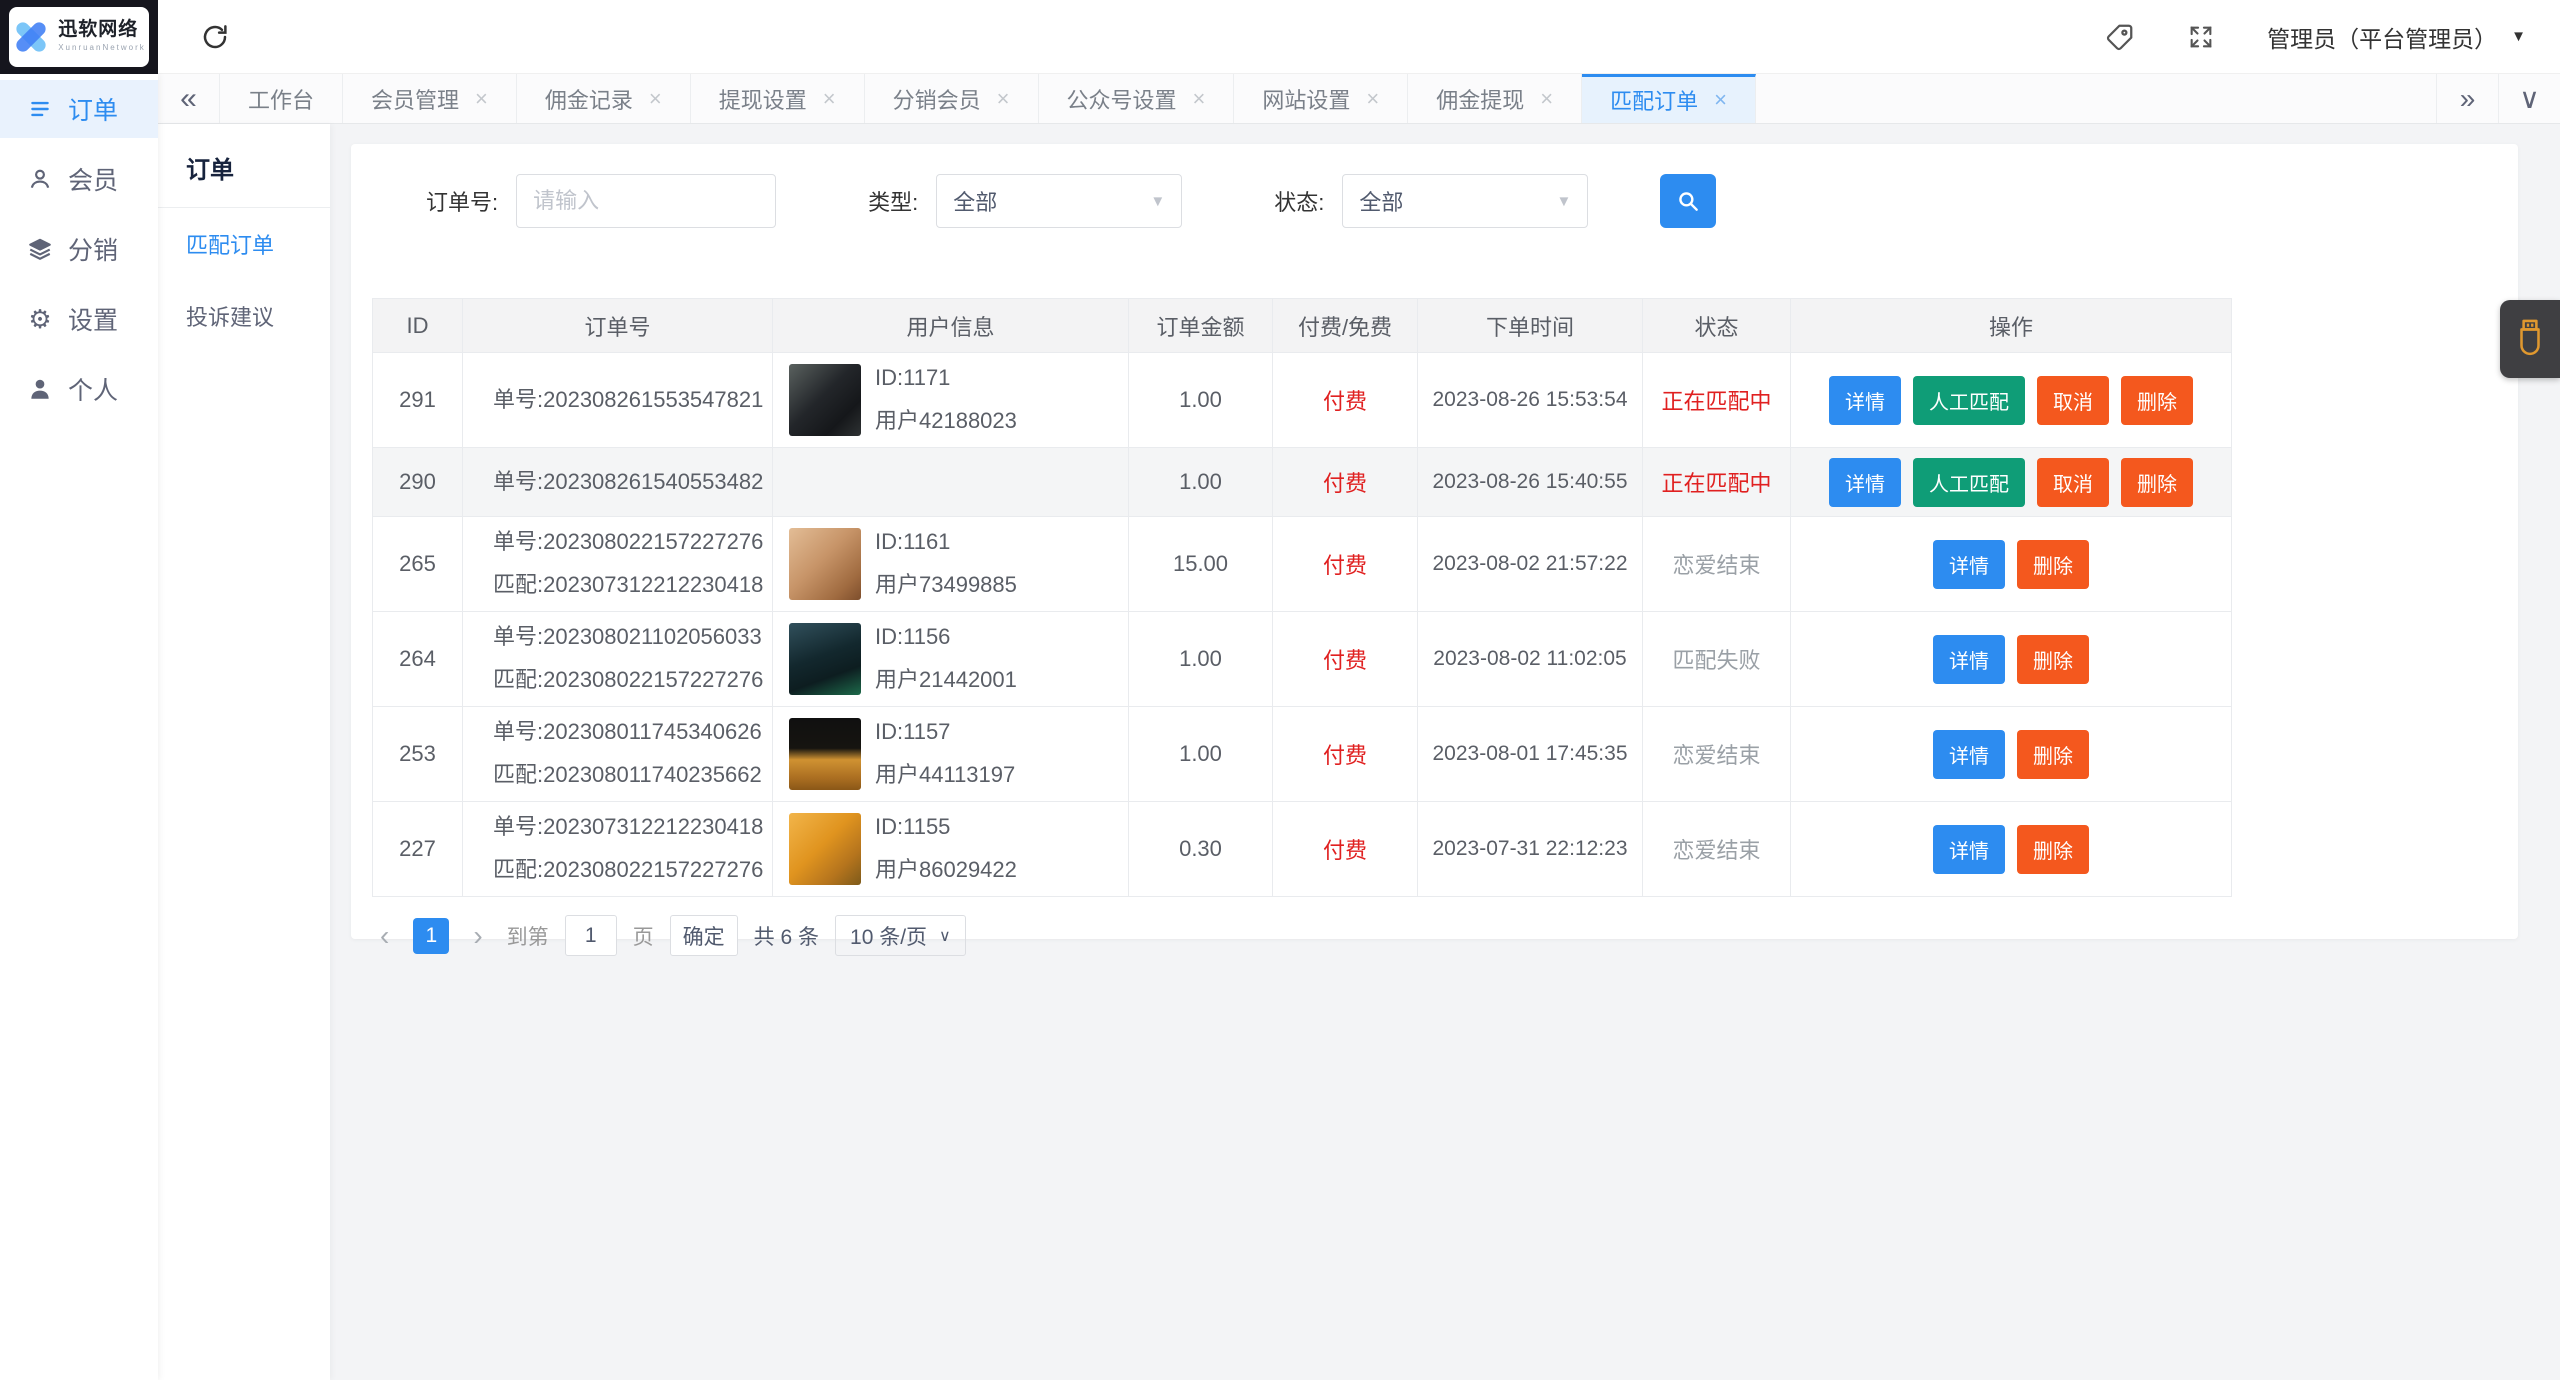 This screenshot has height=1380, width=2560. What do you see at coordinates (1530, 325) in the screenshot?
I see `col-header-order-time: 下单时间` at bounding box center [1530, 325].